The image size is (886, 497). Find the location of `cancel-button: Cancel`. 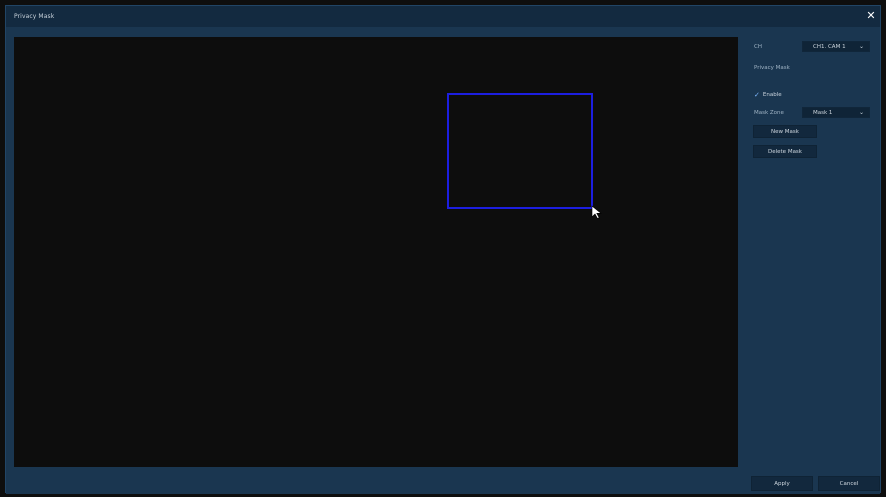

cancel-button: Cancel is located at coordinates (849, 483).